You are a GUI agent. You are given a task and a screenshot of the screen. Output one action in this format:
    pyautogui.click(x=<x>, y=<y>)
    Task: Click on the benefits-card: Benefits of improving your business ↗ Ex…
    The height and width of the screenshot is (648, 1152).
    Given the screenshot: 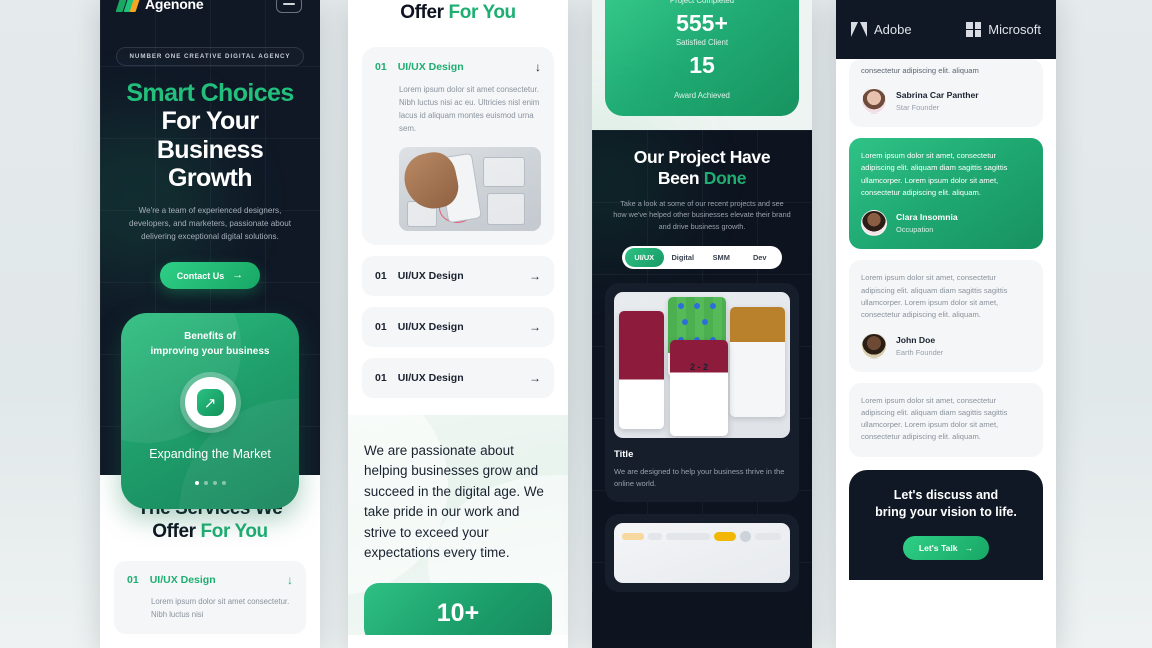 What is the action you would take?
    pyautogui.click(x=210, y=411)
    